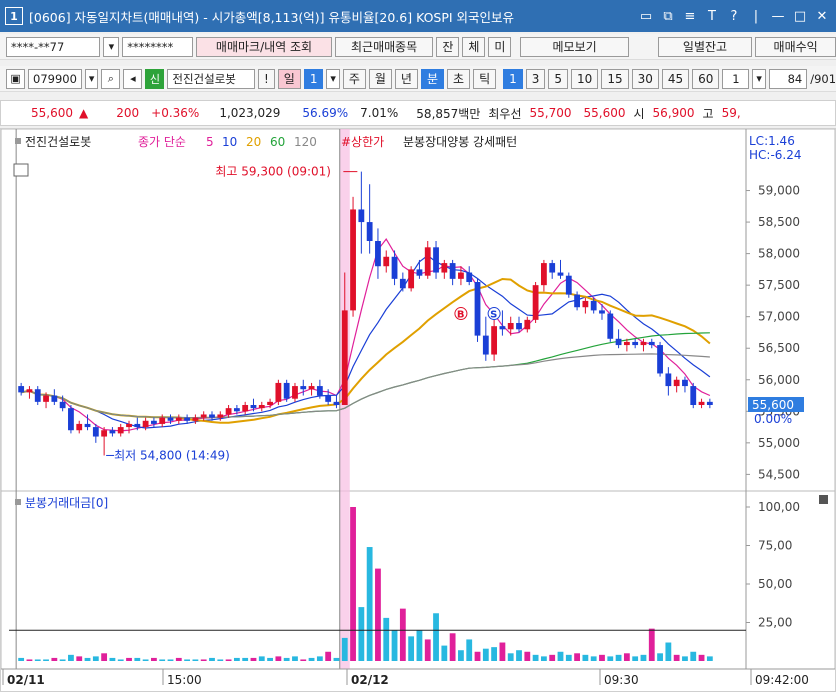 This screenshot has height=692, width=836. What do you see at coordinates (158, 46) in the screenshot?
I see `password-field: ********` at bounding box center [158, 46].